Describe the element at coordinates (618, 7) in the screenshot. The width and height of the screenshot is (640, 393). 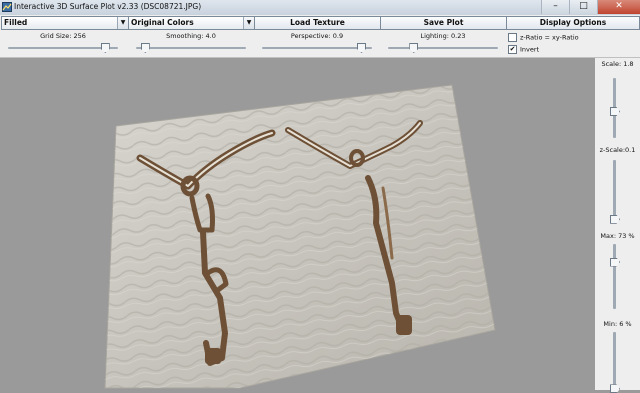
I see `close-button: ✕` at that location.